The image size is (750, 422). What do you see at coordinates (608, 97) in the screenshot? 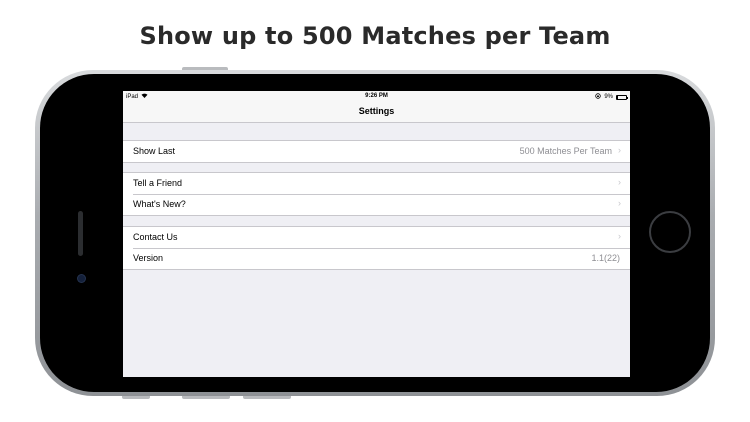
I see `battery-percent: 9%` at bounding box center [608, 97].